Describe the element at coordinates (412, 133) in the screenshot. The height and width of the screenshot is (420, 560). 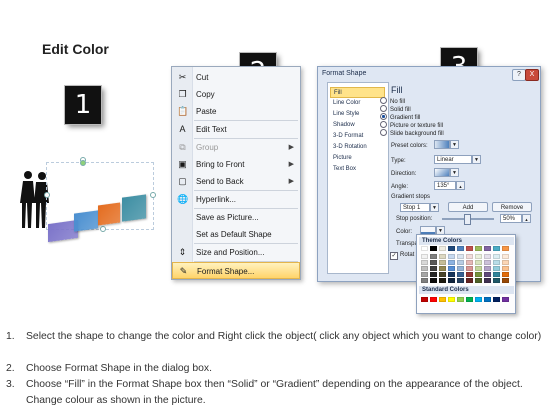
I see `fill-option-slide-background-fill: Slide background fill` at that location.